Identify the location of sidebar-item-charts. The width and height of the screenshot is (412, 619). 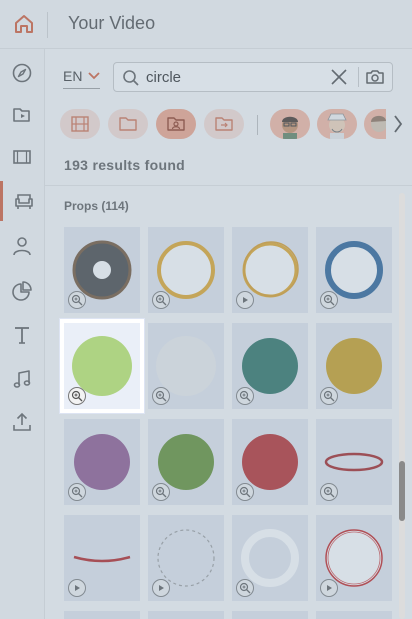
(22, 291).